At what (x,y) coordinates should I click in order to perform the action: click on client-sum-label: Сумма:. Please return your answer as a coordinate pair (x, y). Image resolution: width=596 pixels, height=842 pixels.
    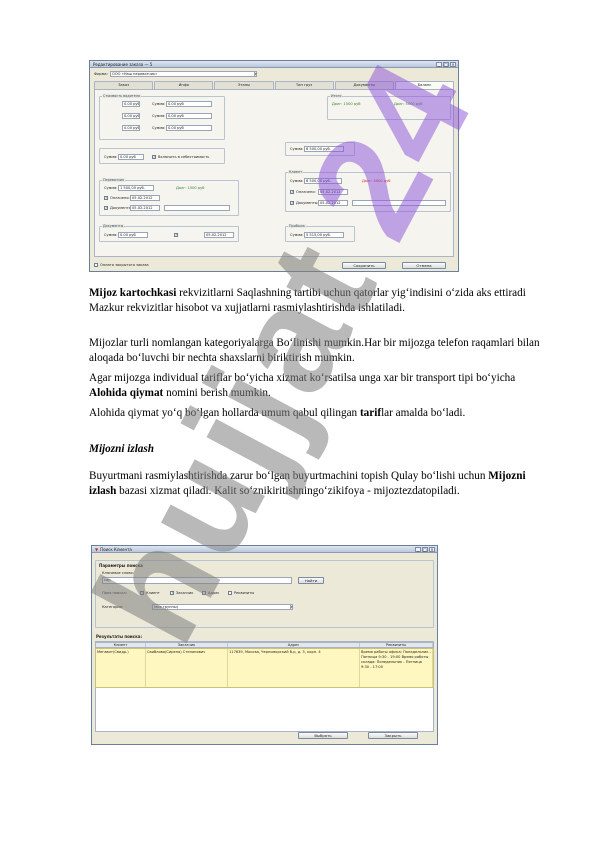
    Looking at the image, I should click on (297, 181).